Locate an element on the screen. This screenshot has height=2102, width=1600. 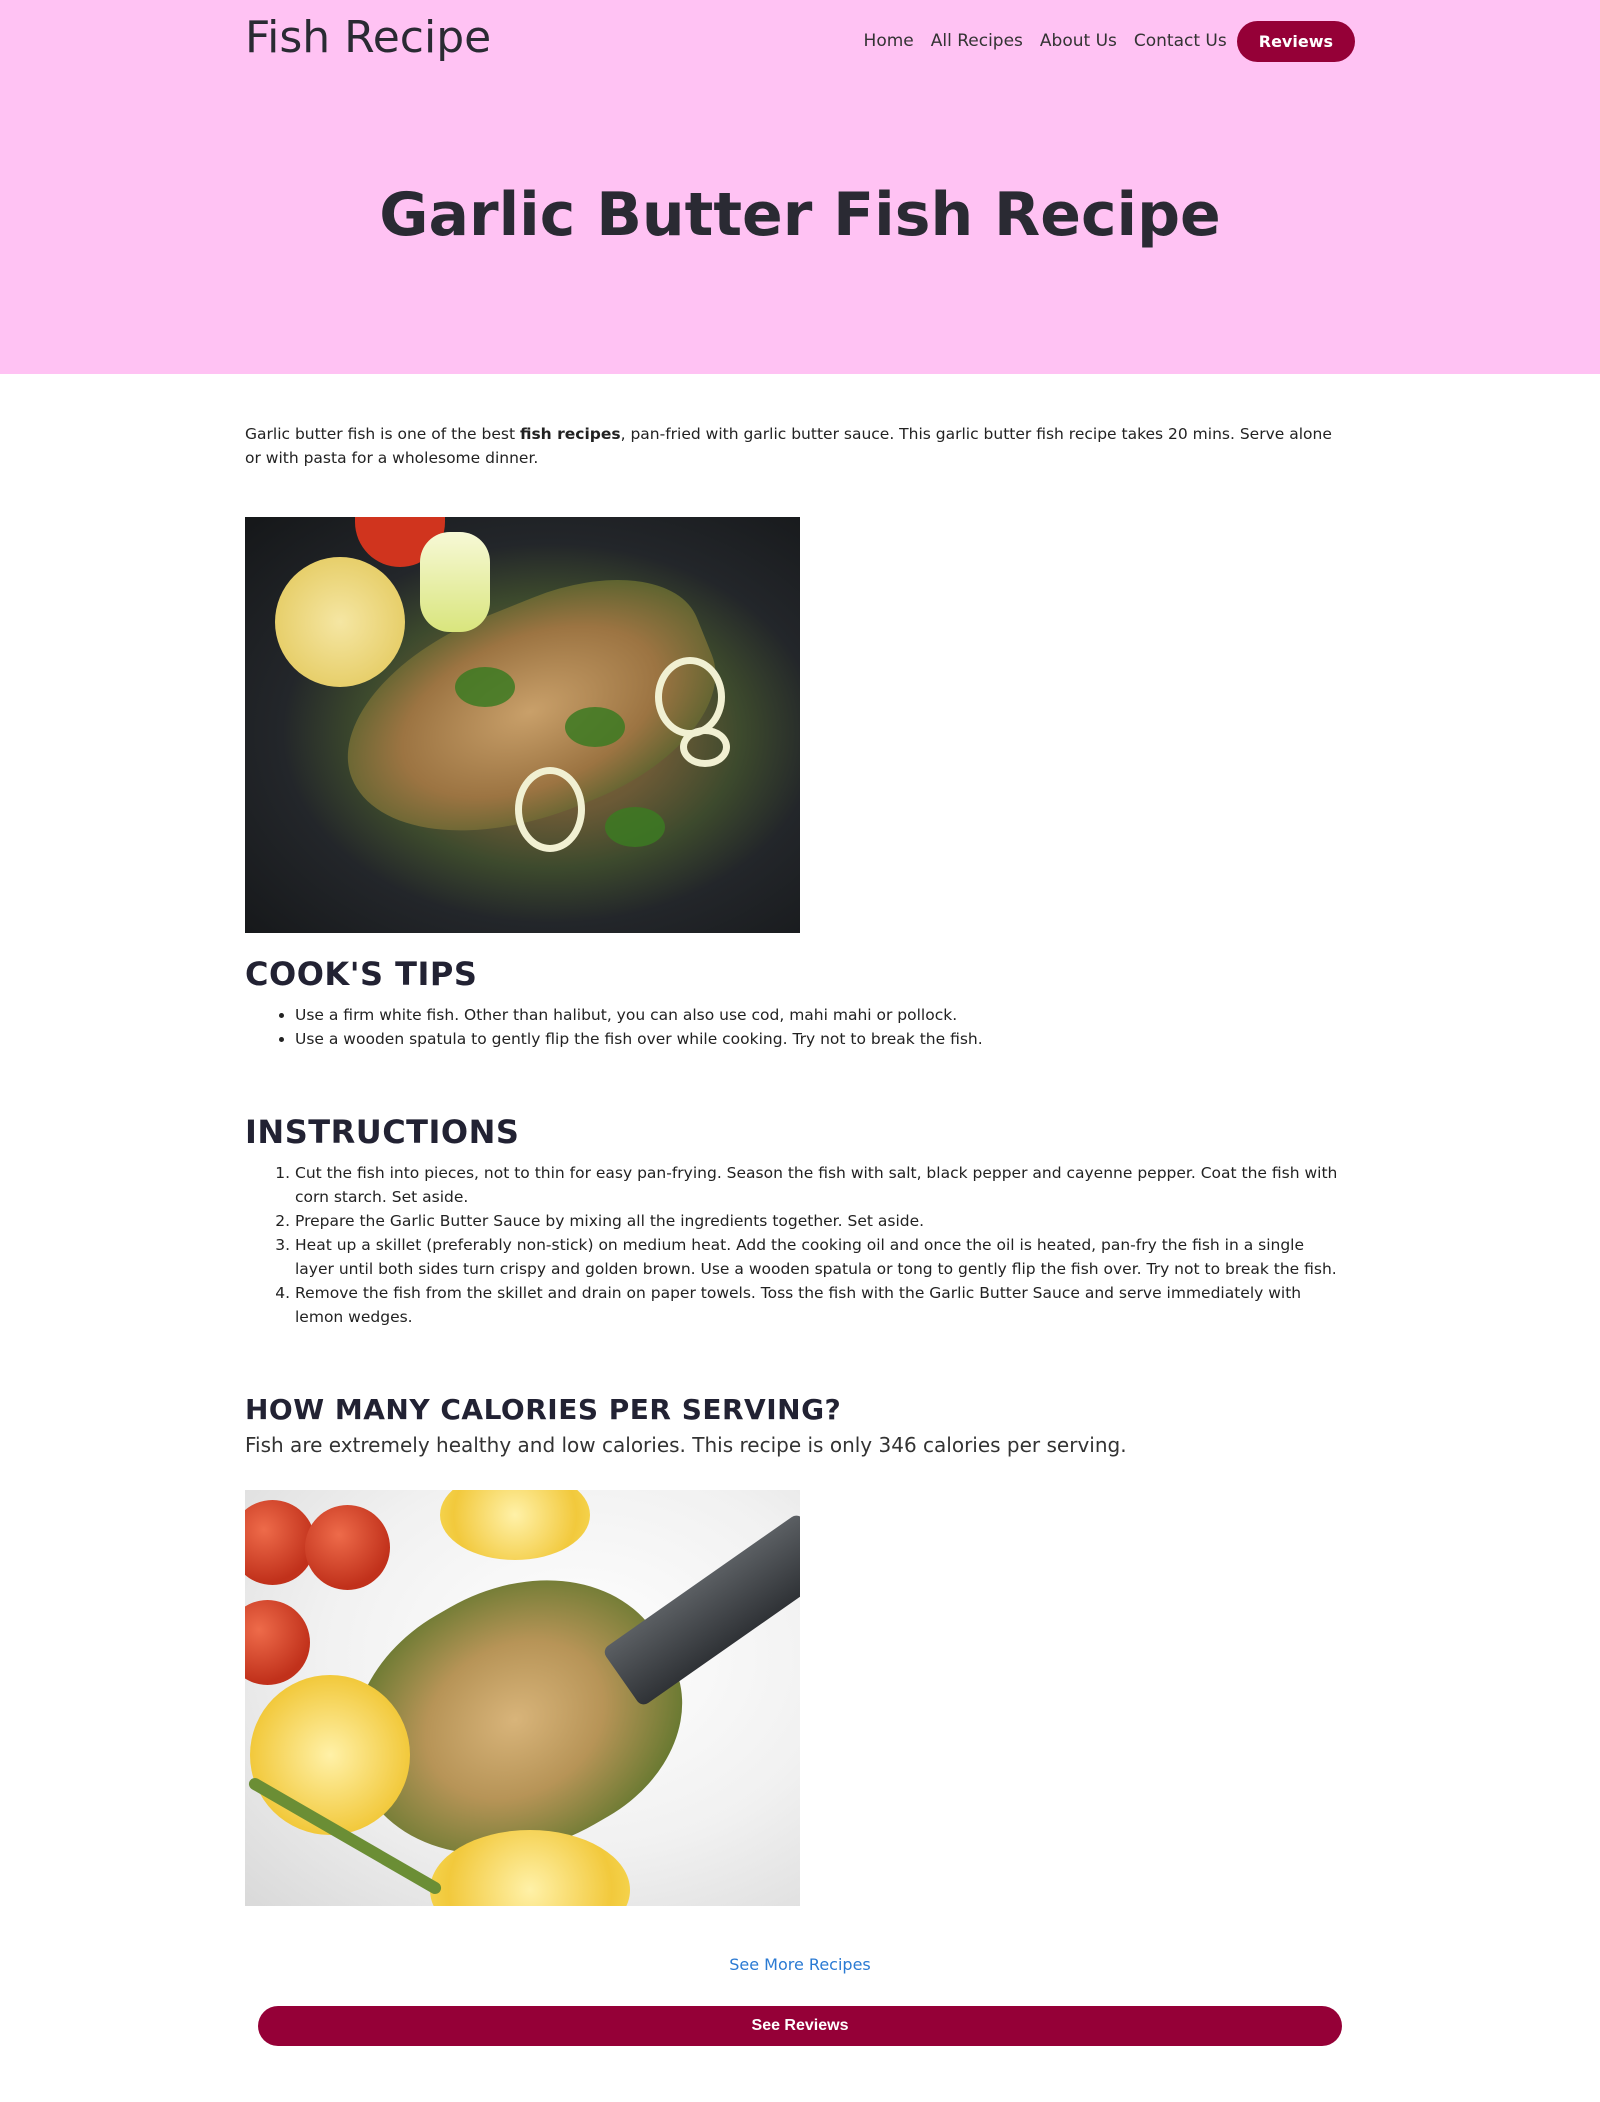
plated-fish-photo is located at coordinates (522, 1698).